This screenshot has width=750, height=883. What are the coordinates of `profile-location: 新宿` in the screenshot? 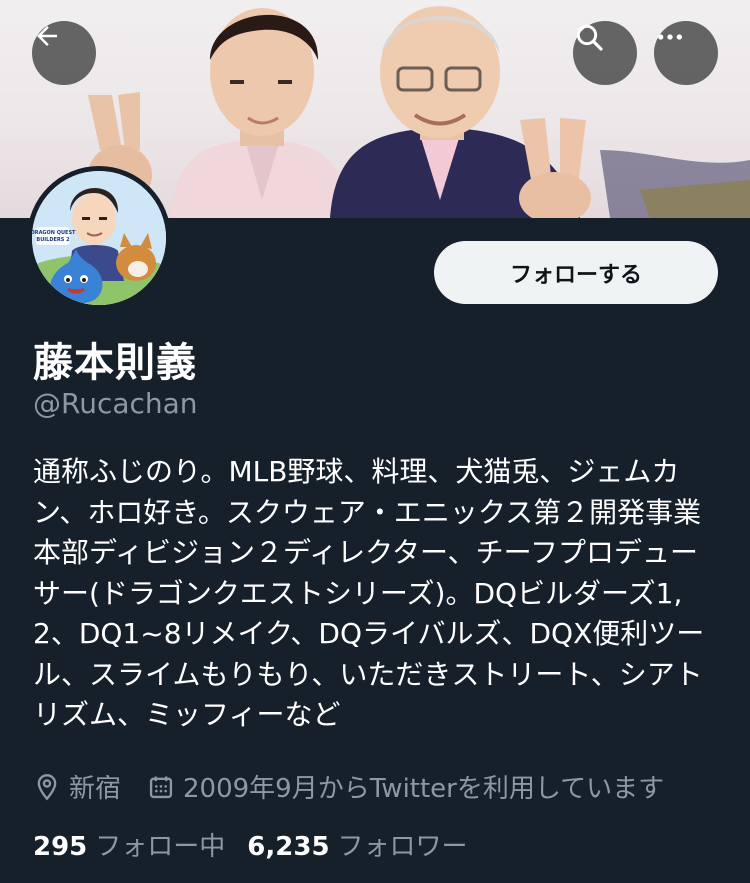 It's located at (77, 786).